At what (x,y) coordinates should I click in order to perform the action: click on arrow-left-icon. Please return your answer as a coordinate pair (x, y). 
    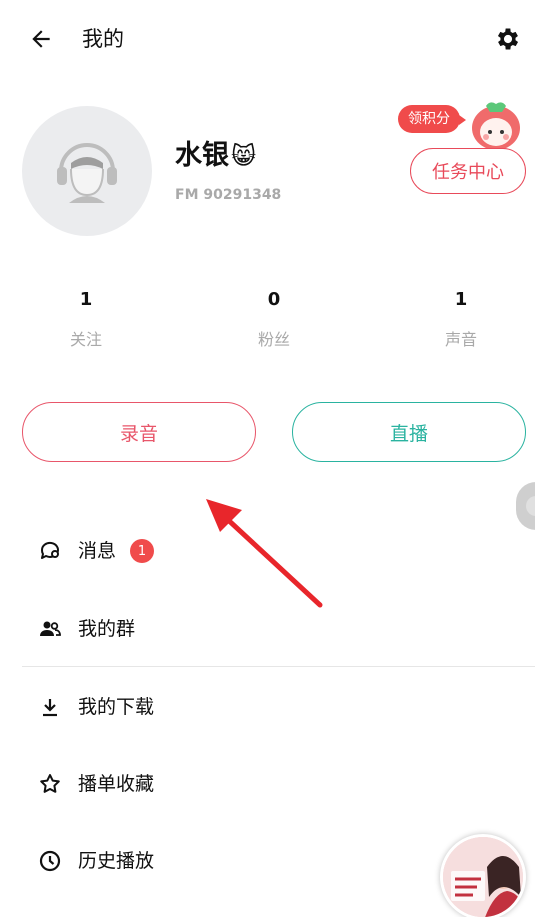
    Looking at the image, I should click on (41, 39).